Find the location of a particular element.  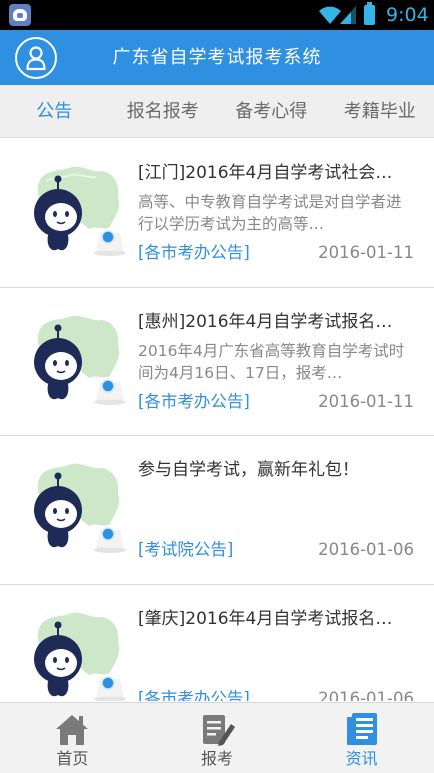

baidu-app-icon is located at coordinates (20, 15).